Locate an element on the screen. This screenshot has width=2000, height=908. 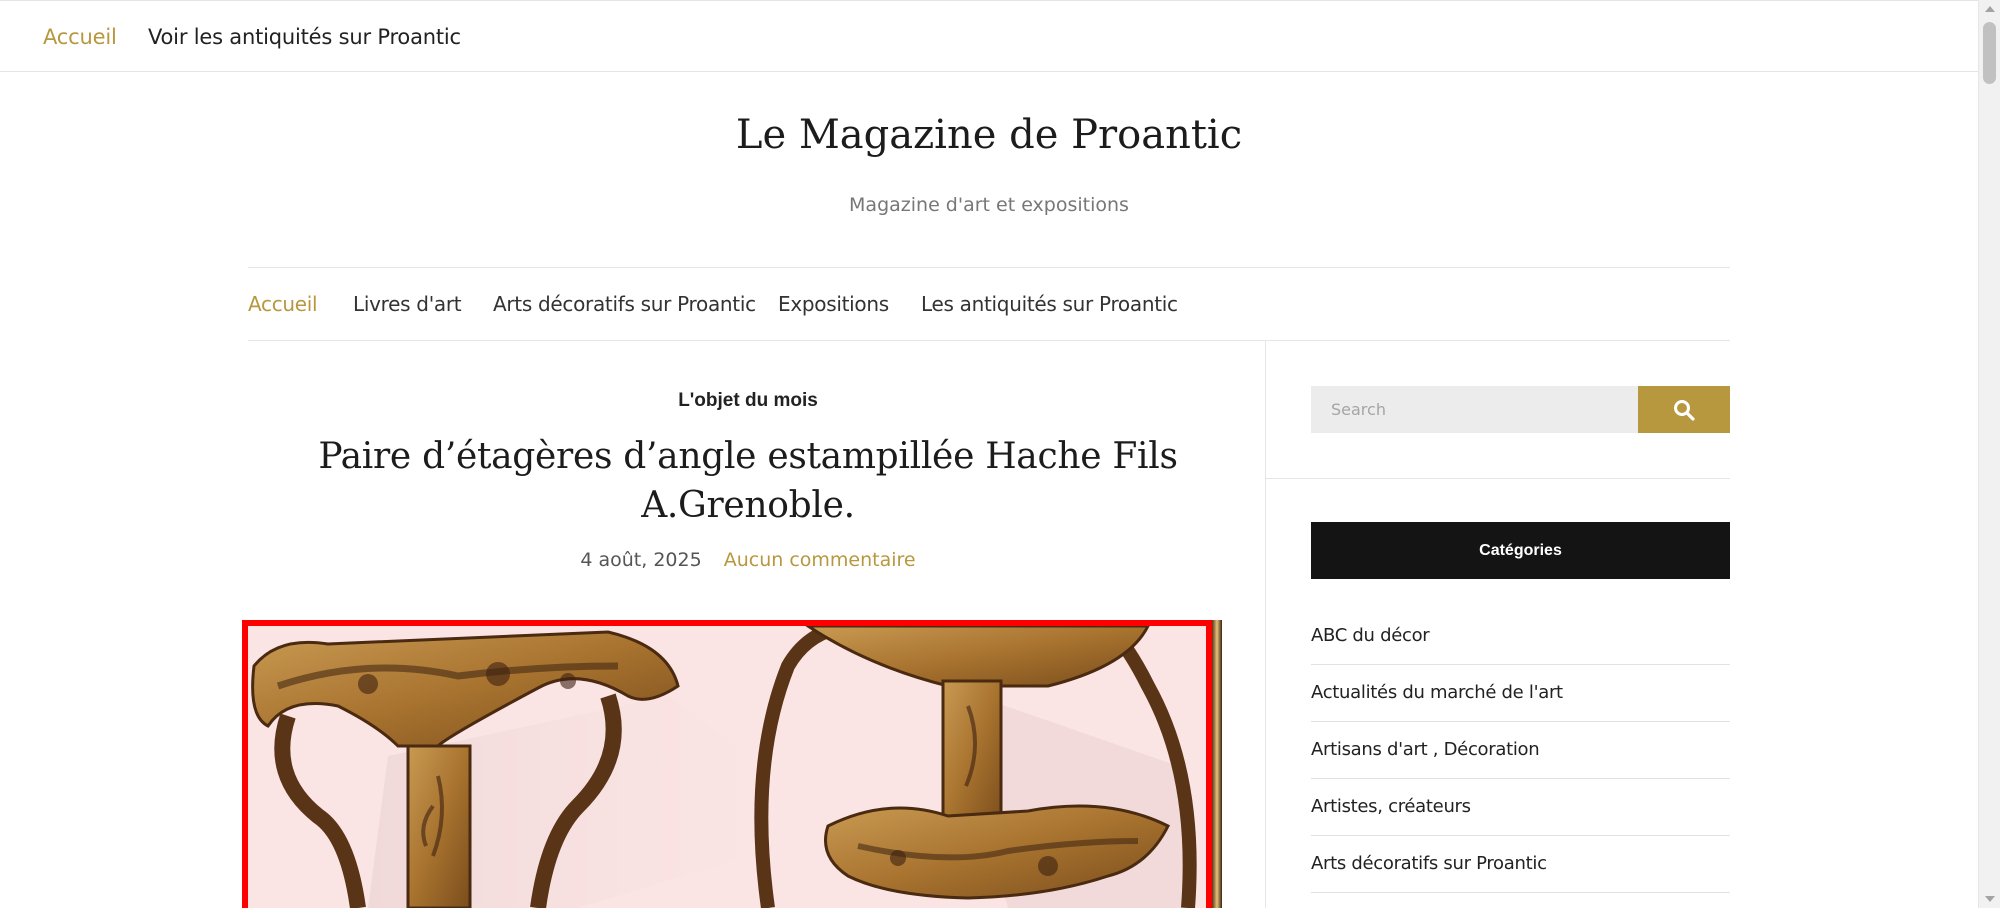
search-input is located at coordinates (1474, 409).